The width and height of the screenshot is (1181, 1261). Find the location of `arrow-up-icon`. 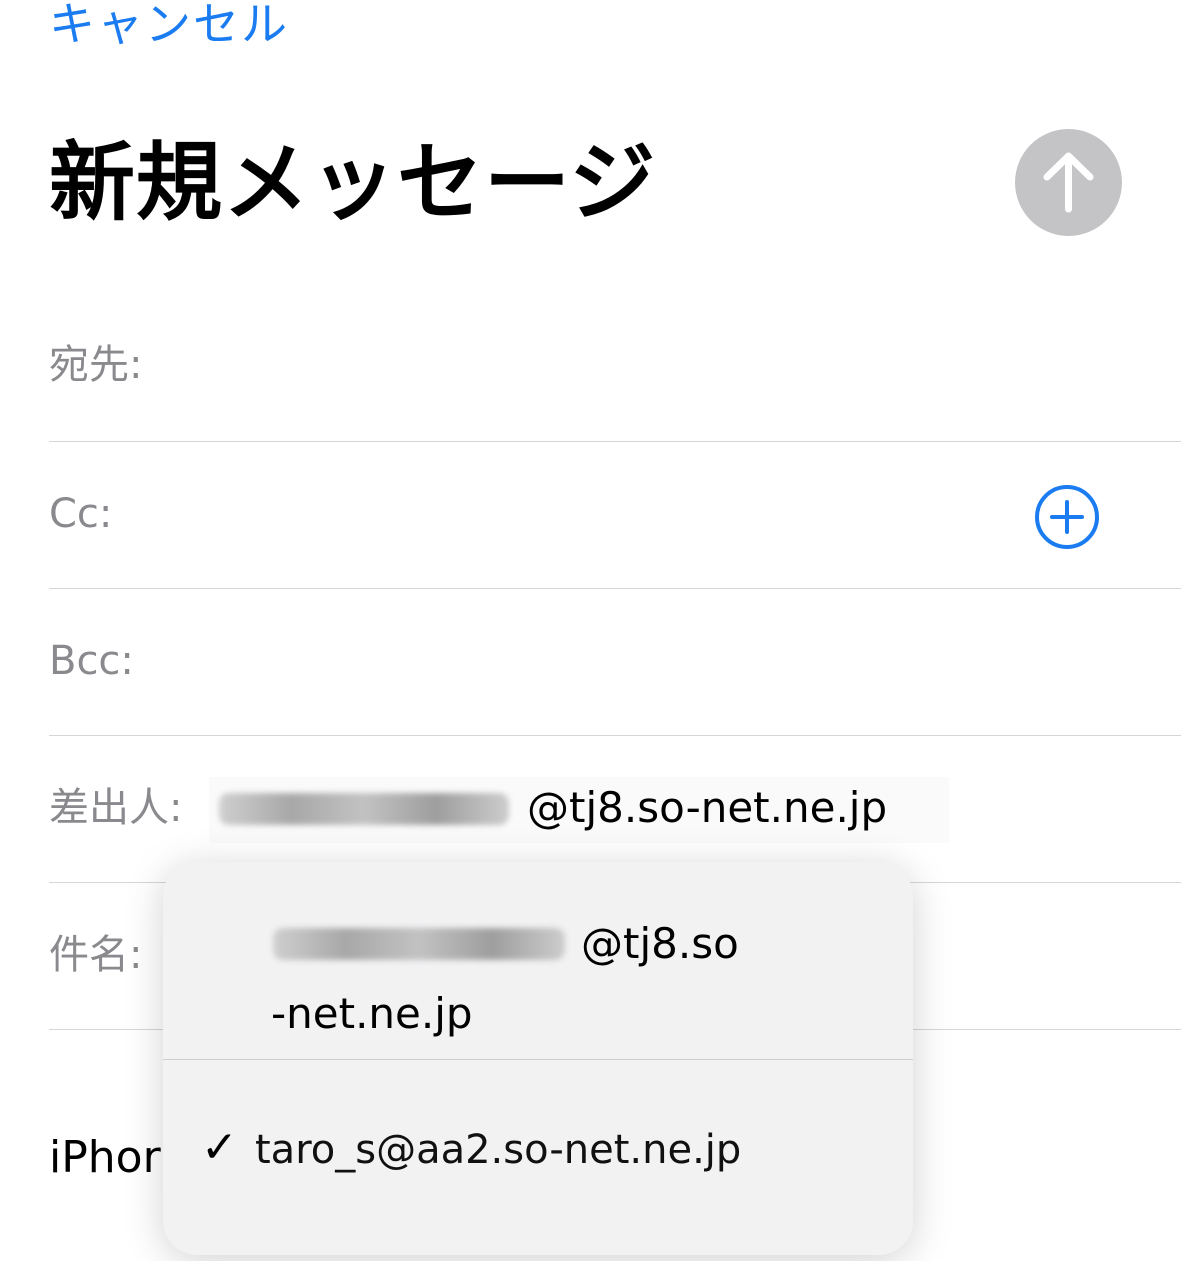

arrow-up-icon is located at coordinates (1068, 182).